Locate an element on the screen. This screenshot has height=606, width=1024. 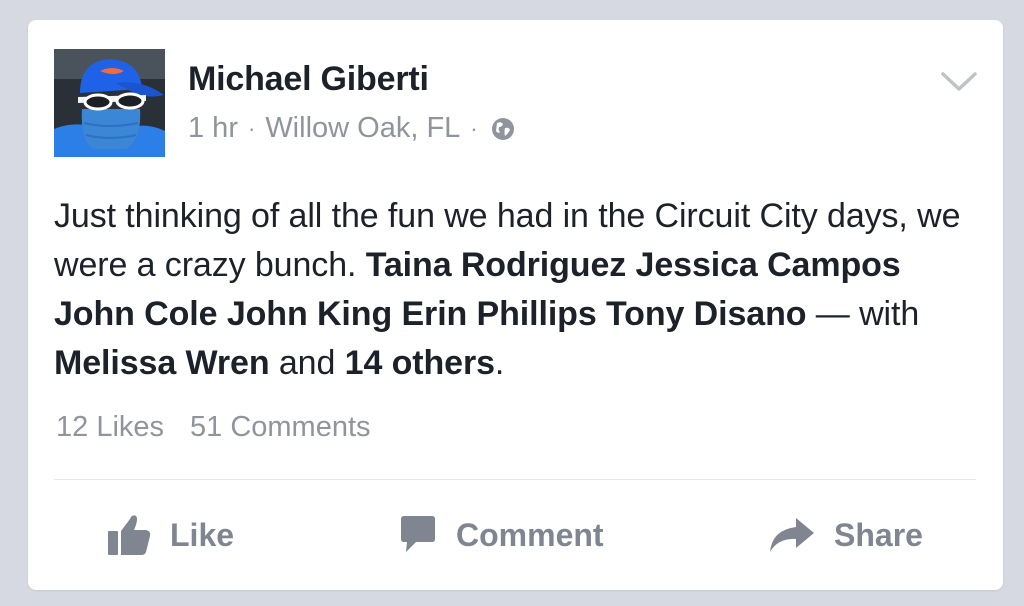
post-location: Willow Oak, FL is located at coordinates (362, 128).